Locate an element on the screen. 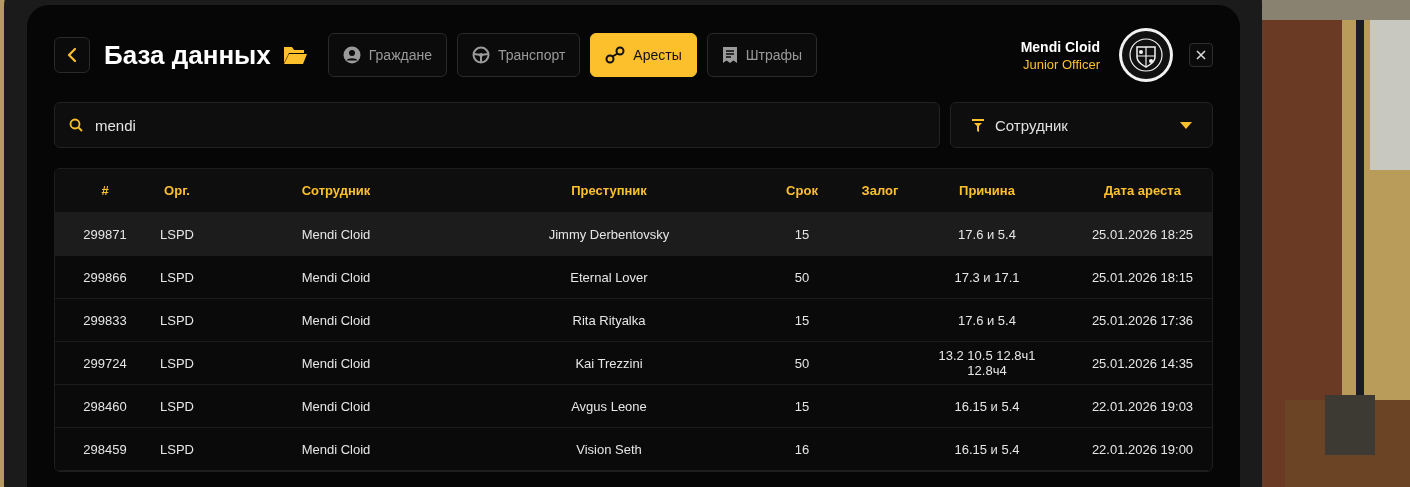 The width and height of the screenshot is (1410, 487). date-cell: 25.01.2026 18:15 is located at coordinates (1142, 277).